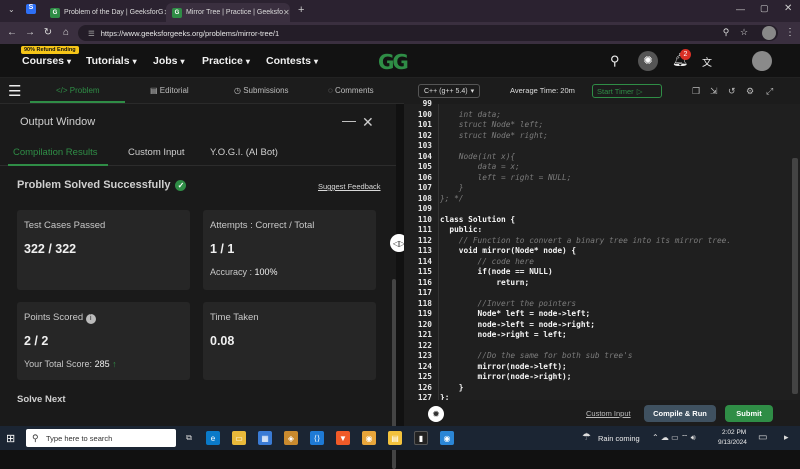  Describe the element at coordinates (226, 61) in the screenshot. I see `nav-practice: Practice ▾` at that location.